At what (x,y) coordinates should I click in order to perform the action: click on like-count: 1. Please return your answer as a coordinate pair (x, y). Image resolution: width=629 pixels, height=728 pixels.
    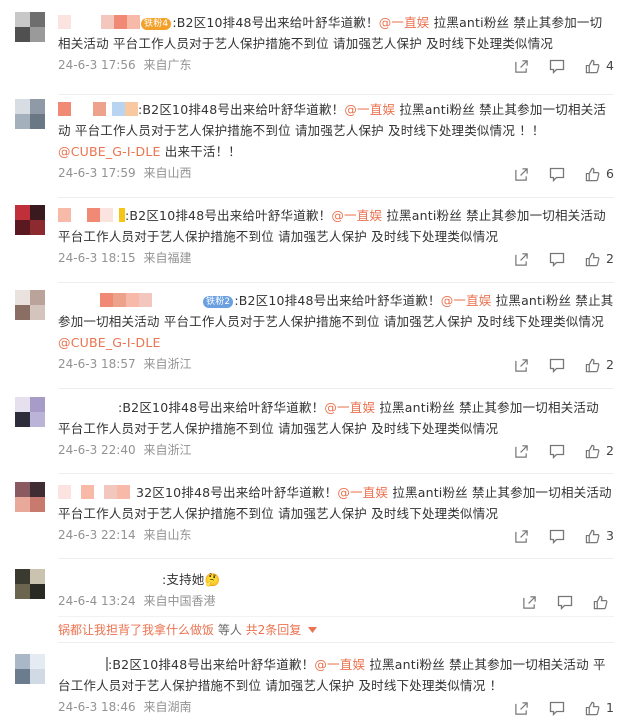
    Looking at the image, I should click on (610, 707).